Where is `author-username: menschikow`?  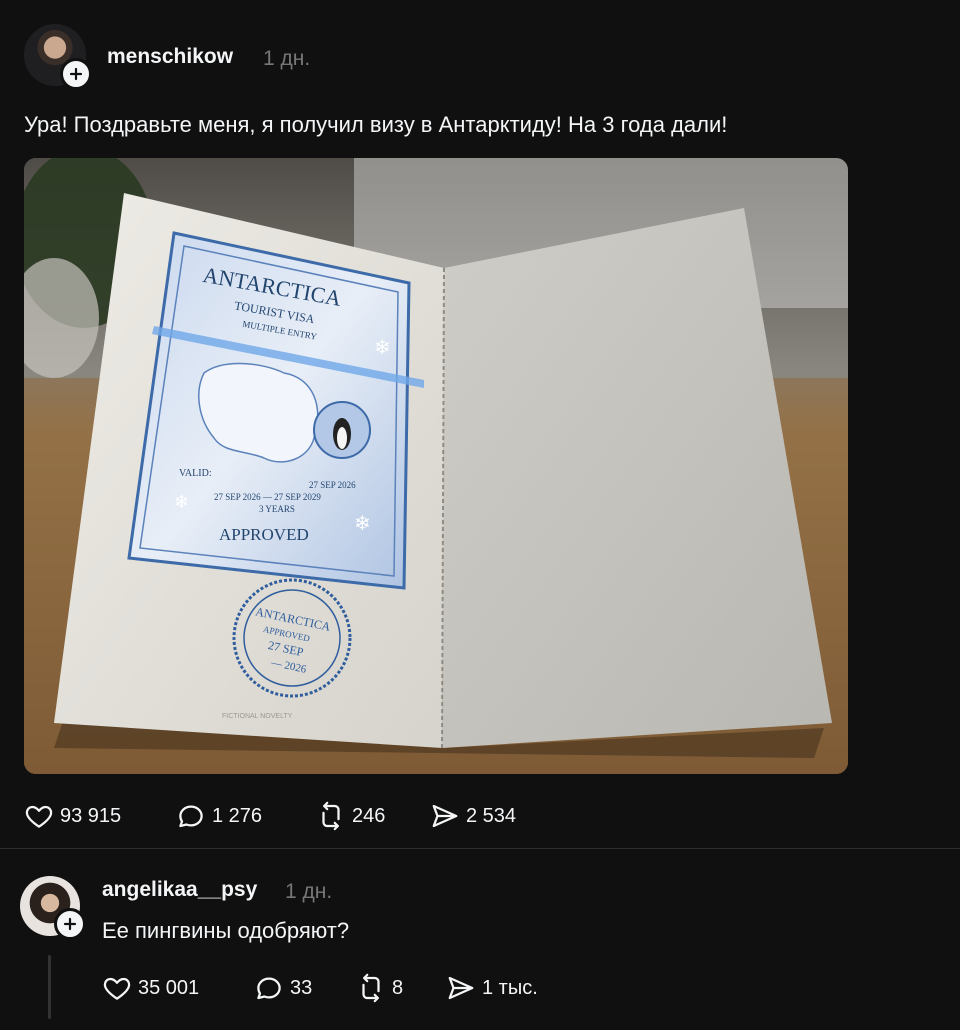 author-username: menschikow is located at coordinates (170, 57).